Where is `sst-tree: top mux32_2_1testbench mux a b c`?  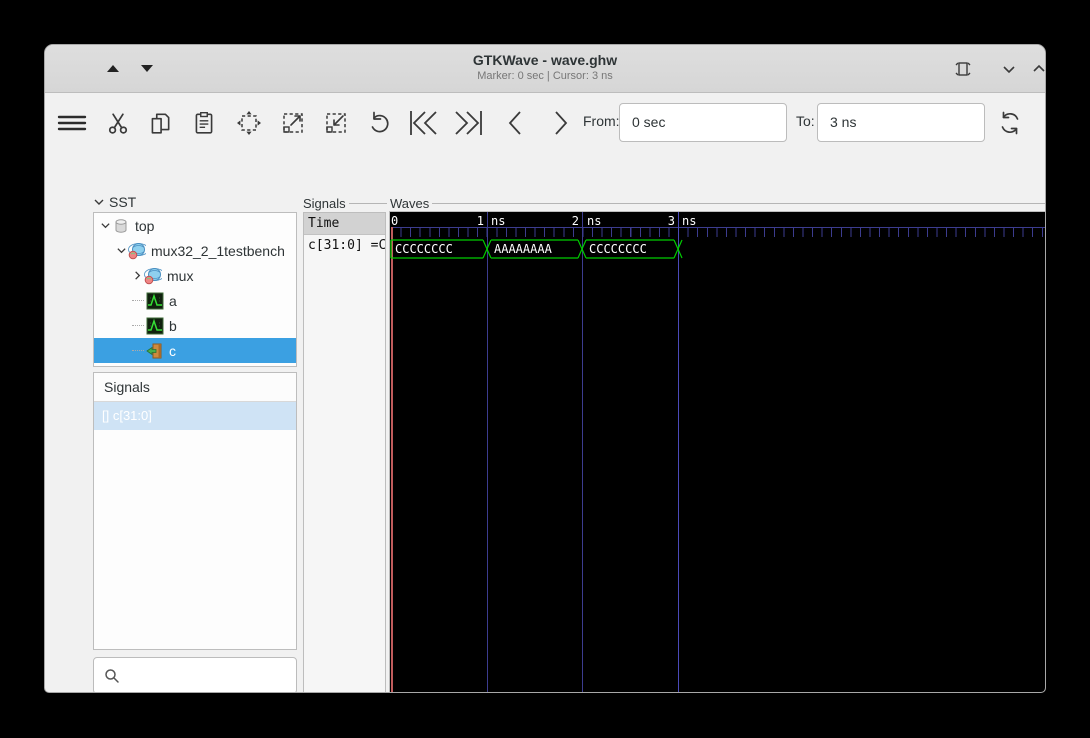
sst-tree: top mux32_2_1testbench mux a b c is located at coordinates (195, 289).